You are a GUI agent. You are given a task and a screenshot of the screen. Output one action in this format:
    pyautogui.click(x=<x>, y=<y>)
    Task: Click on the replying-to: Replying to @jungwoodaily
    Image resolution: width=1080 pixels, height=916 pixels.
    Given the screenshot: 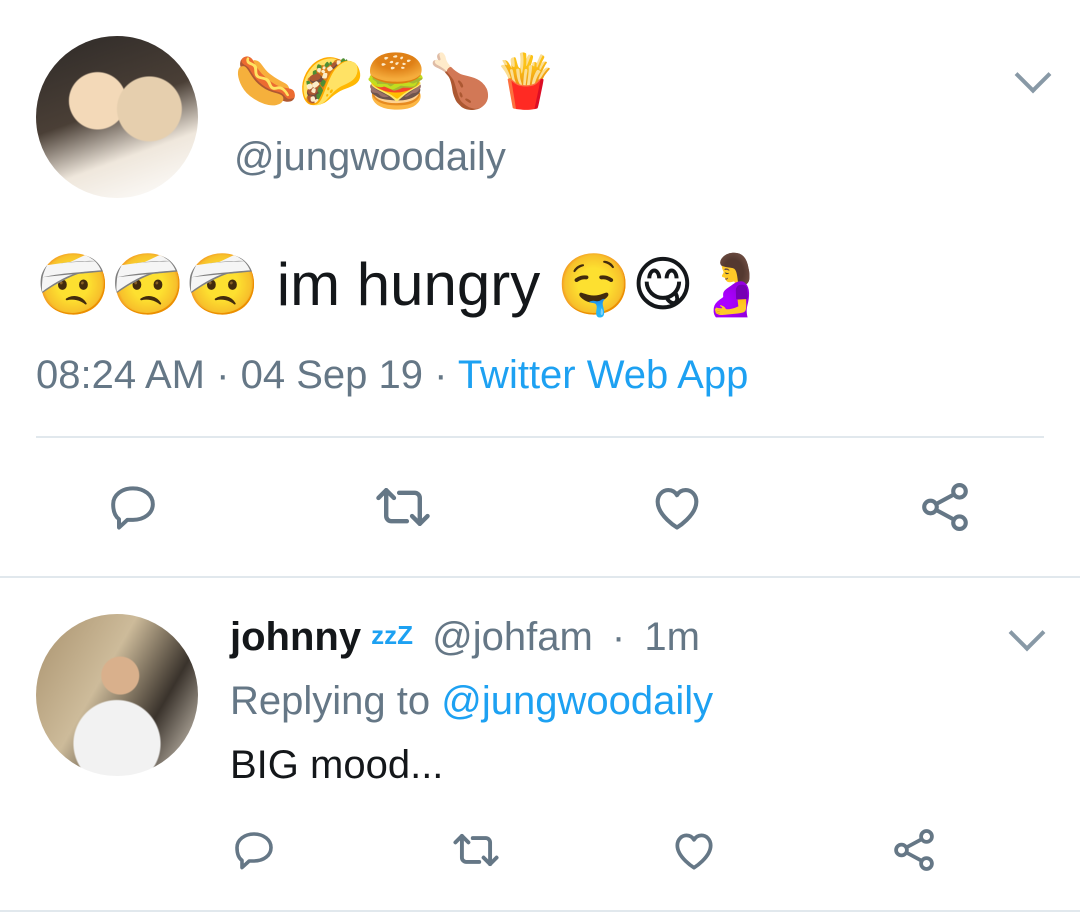 What is the action you would take?
    pyautogui.click(x=471, y=701)
    